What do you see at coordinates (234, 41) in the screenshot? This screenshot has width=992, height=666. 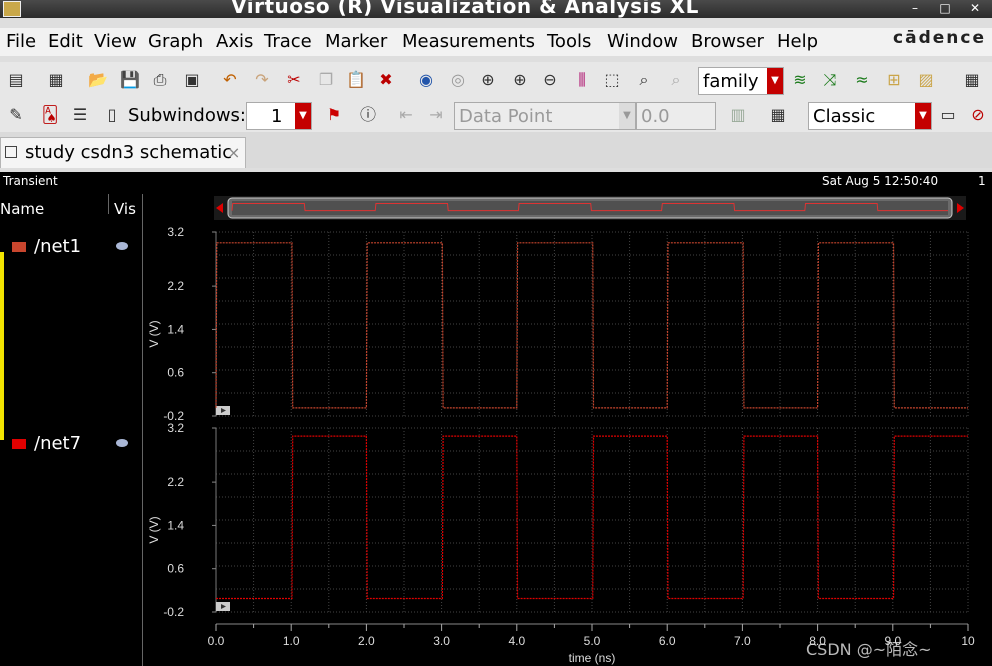 I see `menu-axis: Axis` at bounding box center [234, 41].